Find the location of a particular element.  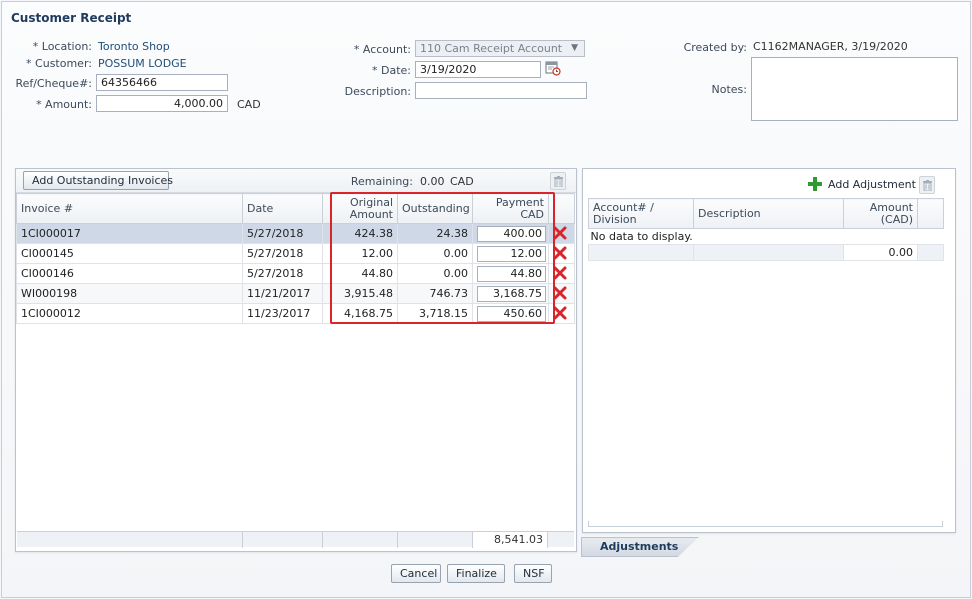

add-icon is located at coordinates (815, 184).